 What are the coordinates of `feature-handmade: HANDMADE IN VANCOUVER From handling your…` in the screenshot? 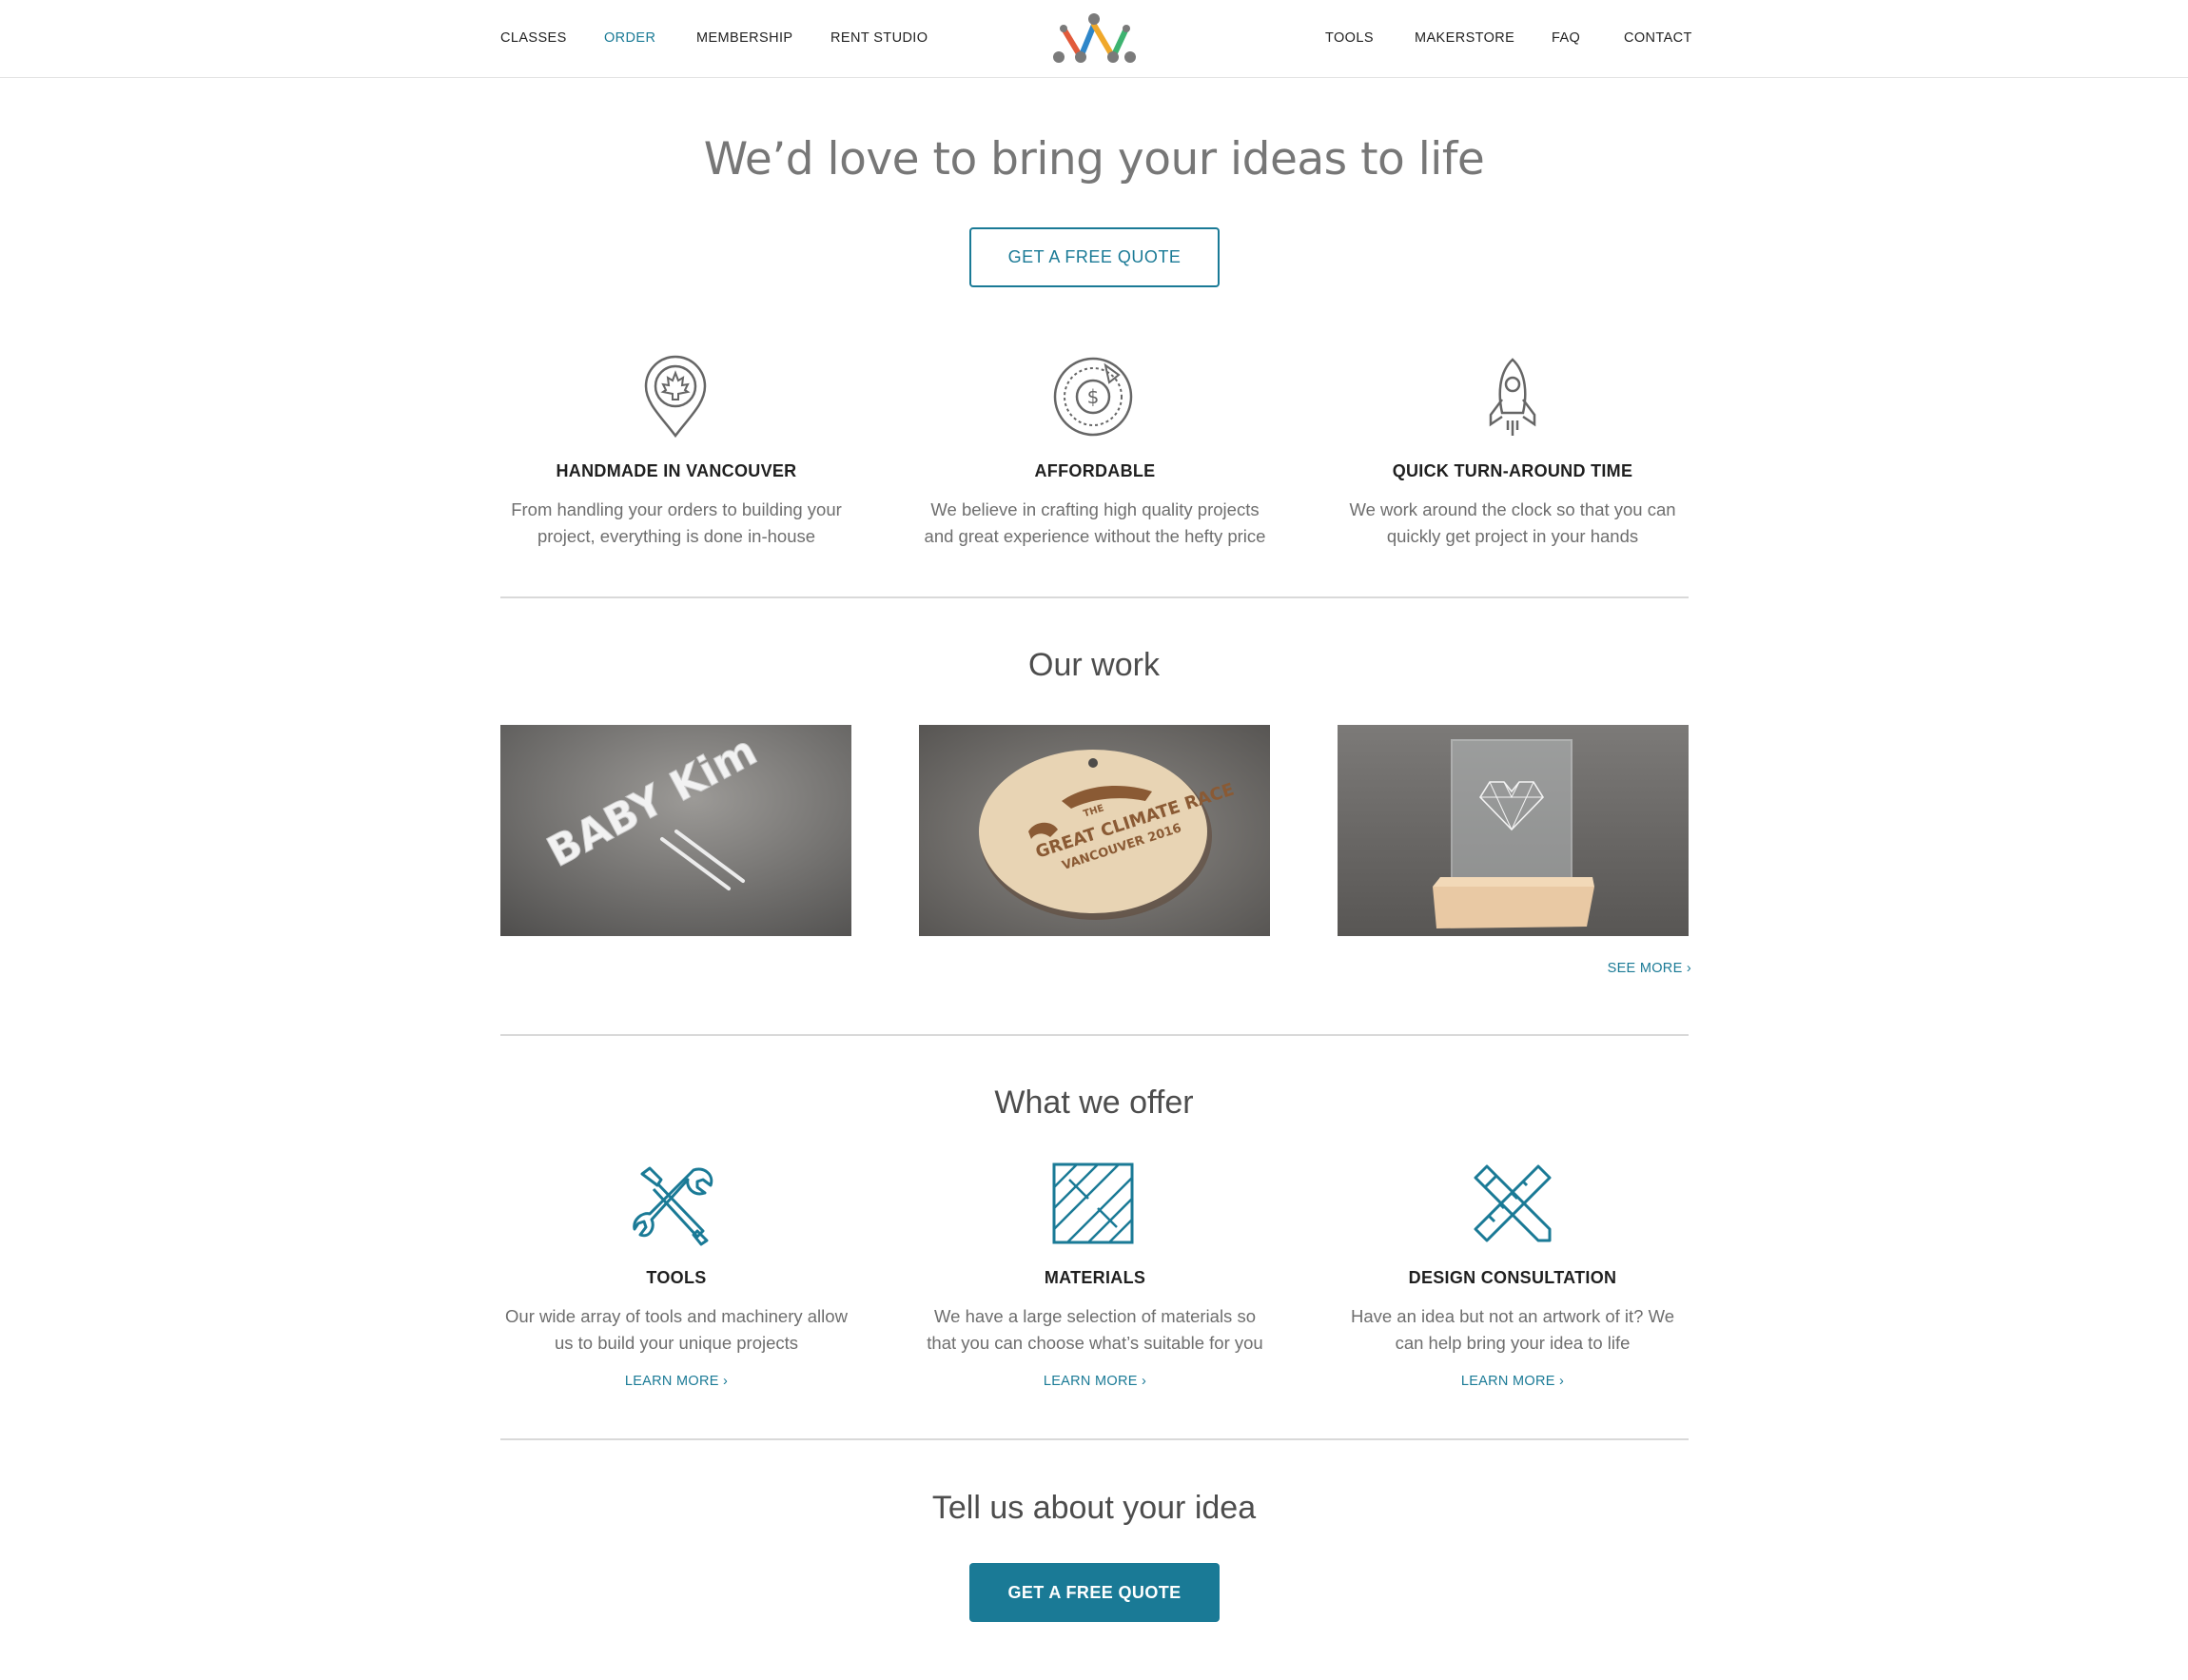 It's located at (676, 505).